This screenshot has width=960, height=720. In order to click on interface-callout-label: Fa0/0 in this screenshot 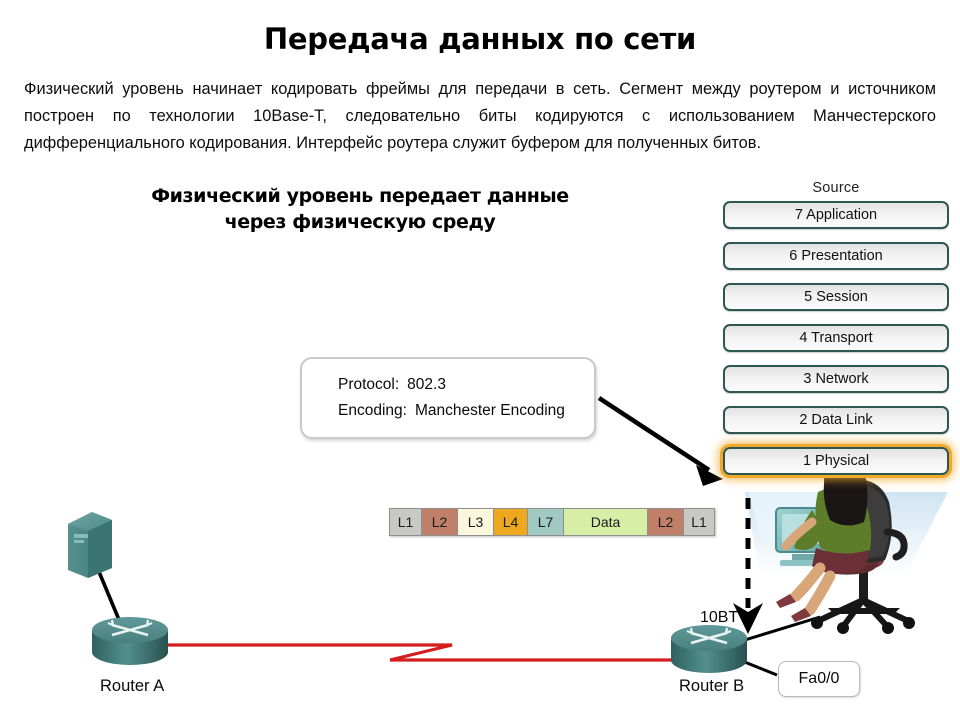, I will do `click(819, 678)`.